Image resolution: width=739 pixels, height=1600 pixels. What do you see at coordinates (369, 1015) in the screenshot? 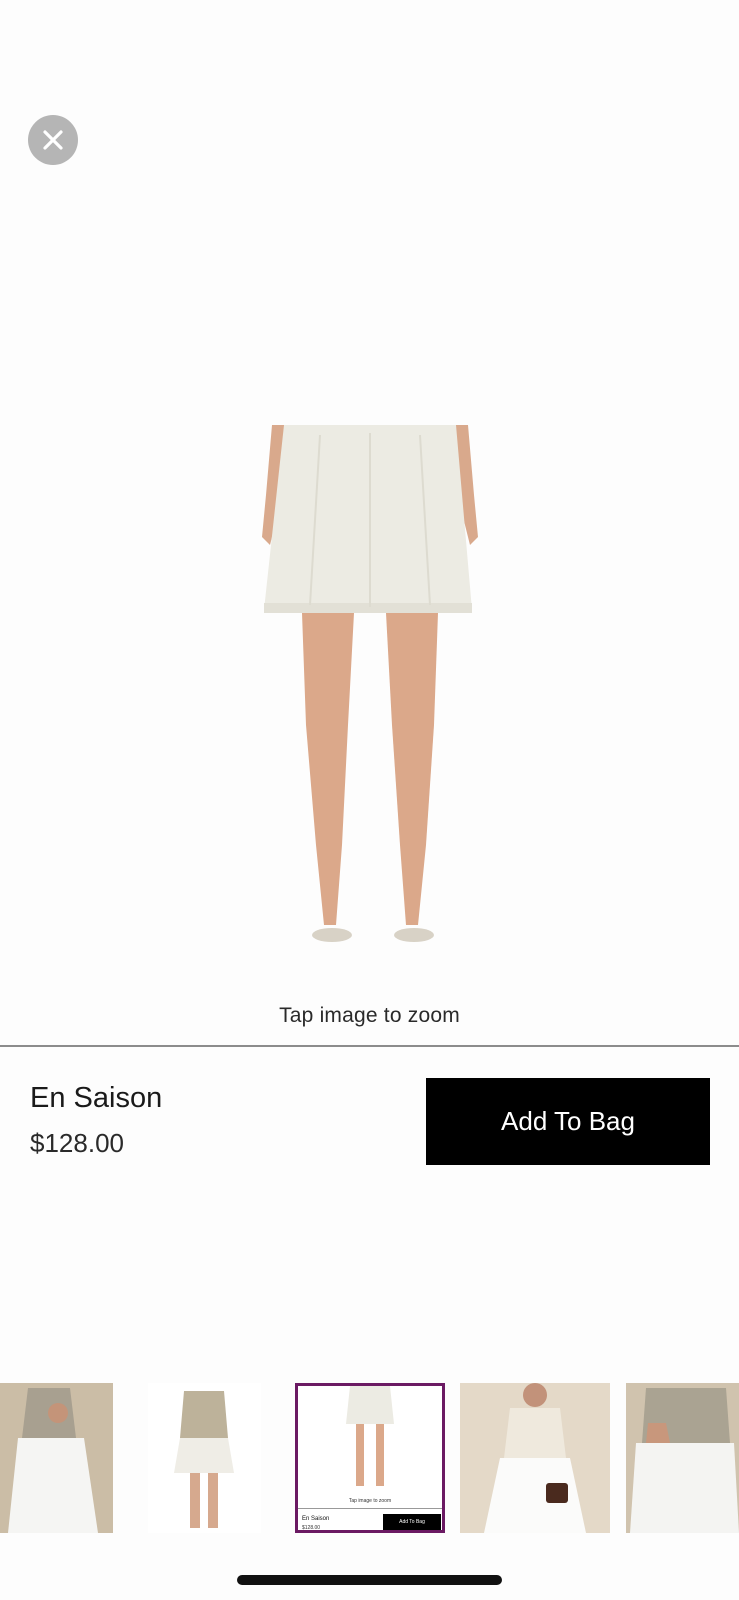
I see `zoom-hint: Tap image to zoom` at bounding box center [369, 1015].